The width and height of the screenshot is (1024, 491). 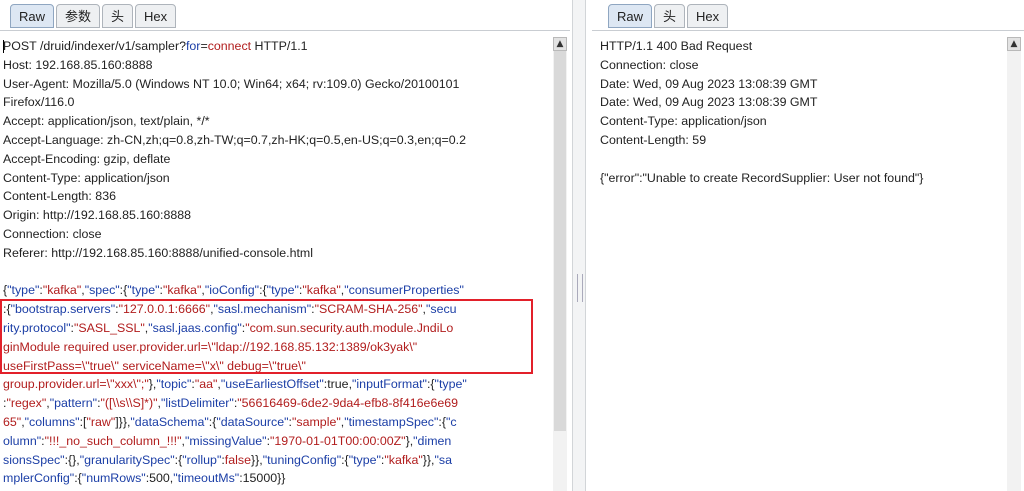 What do you see at coordinates (709, 102) in the screenshot?
I see `response-token: Date: Wed, 09 Aug 2023 13:08:39 GMT` at bounding box center [709, 102].